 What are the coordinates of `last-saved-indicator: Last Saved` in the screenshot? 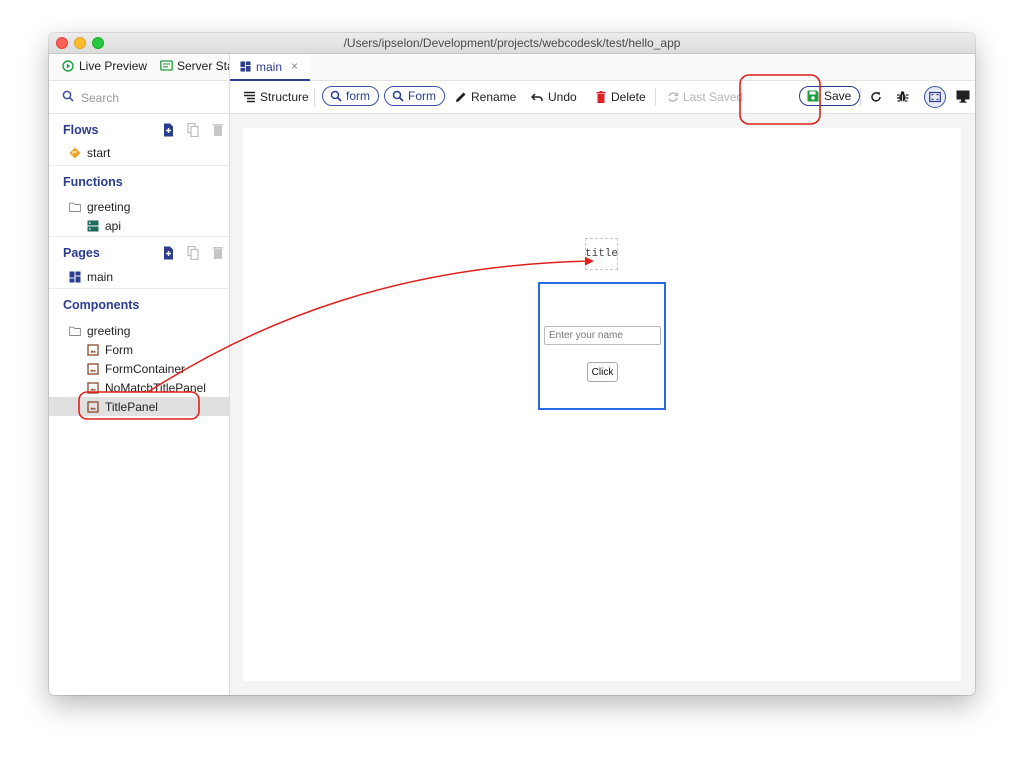 It's located at (705, 97).